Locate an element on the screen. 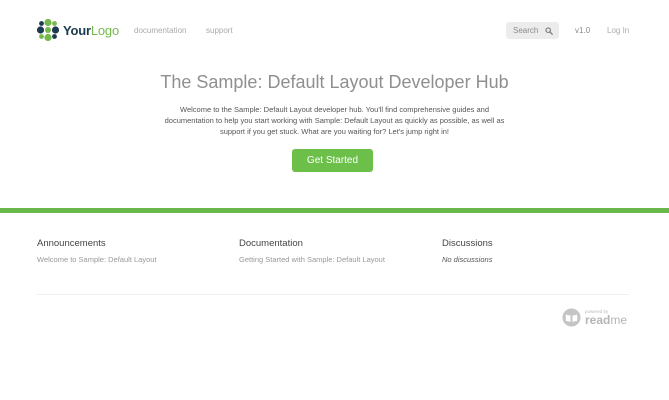 The image size is (669, 400). search-button: Search is located at coordinates (532, 30).